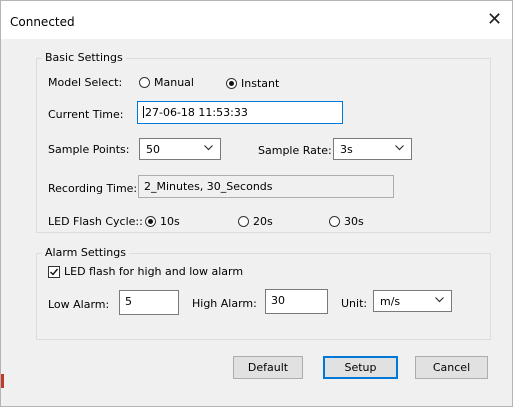 This screenshot has height=407, width=513. Describe the element at coordinates (144, 82) in the screenshot. I see `radio-manual-circle` at that location.